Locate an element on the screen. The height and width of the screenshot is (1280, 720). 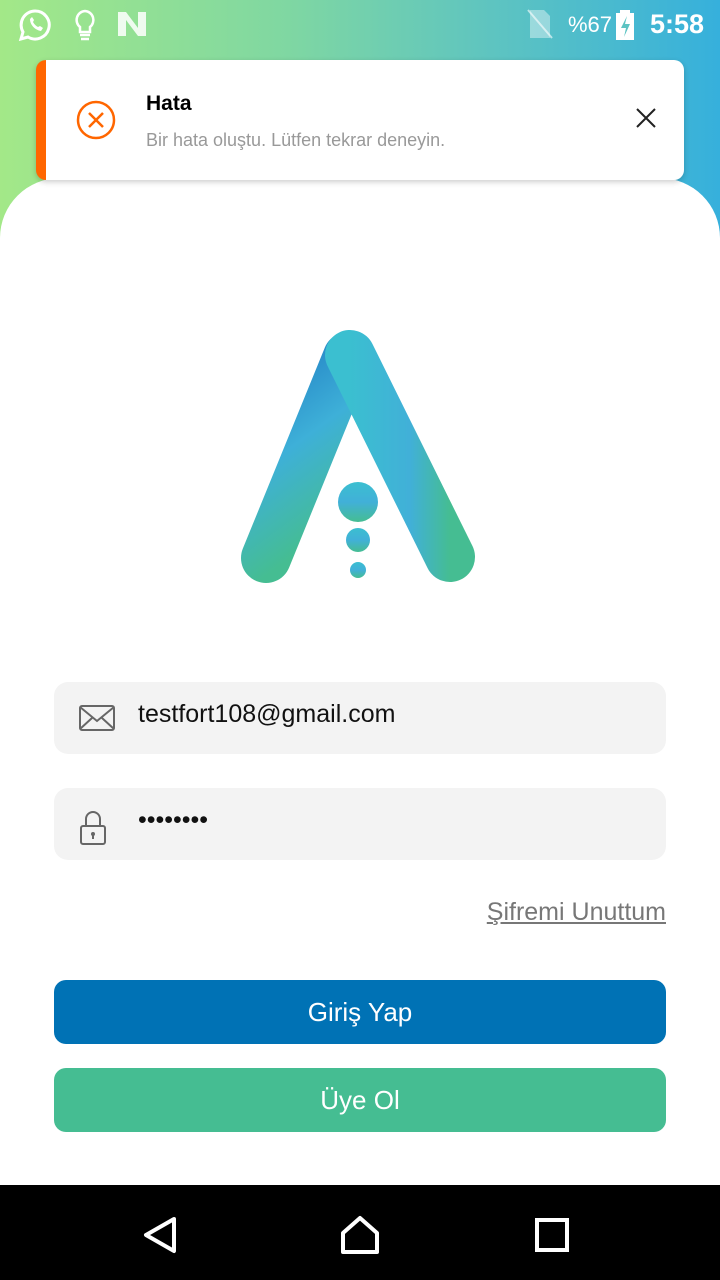
navigation-bar is located at coordinates (360, 1232).